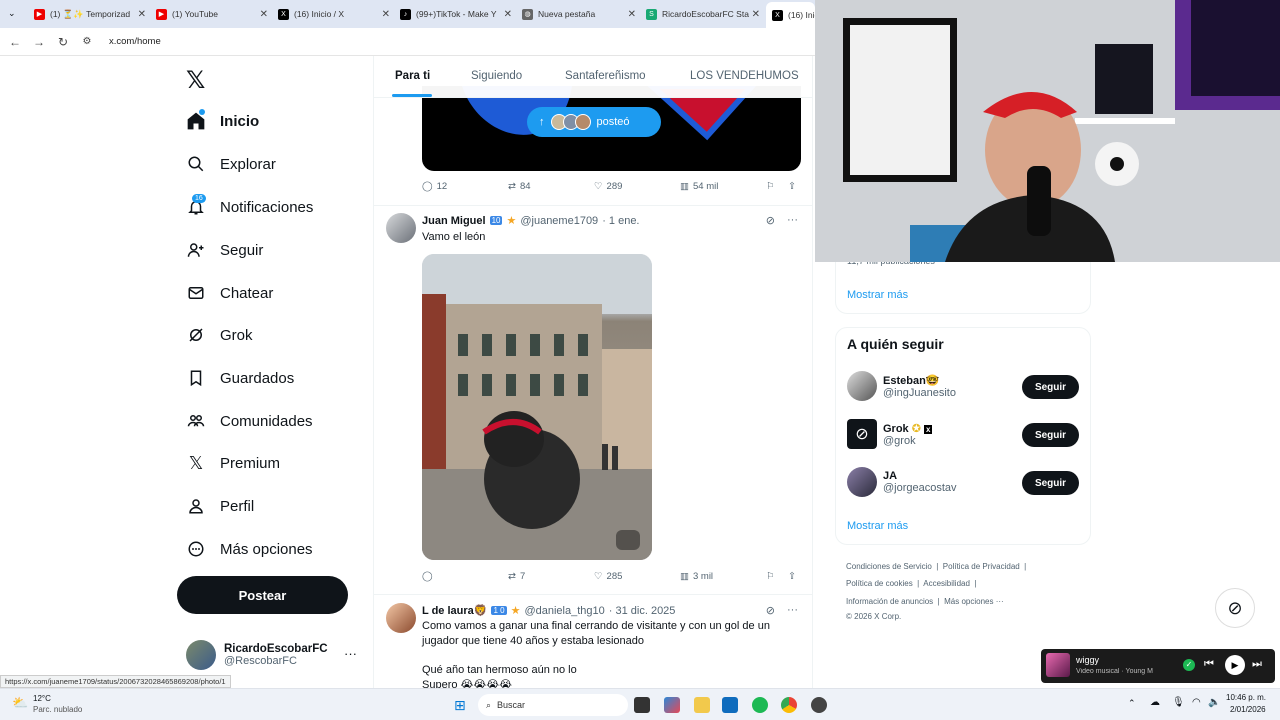  What do you see at coordinates (222, 121) in the screenshot?
I see `nav-item-home: Inicio` at bounding box center [222, 121].